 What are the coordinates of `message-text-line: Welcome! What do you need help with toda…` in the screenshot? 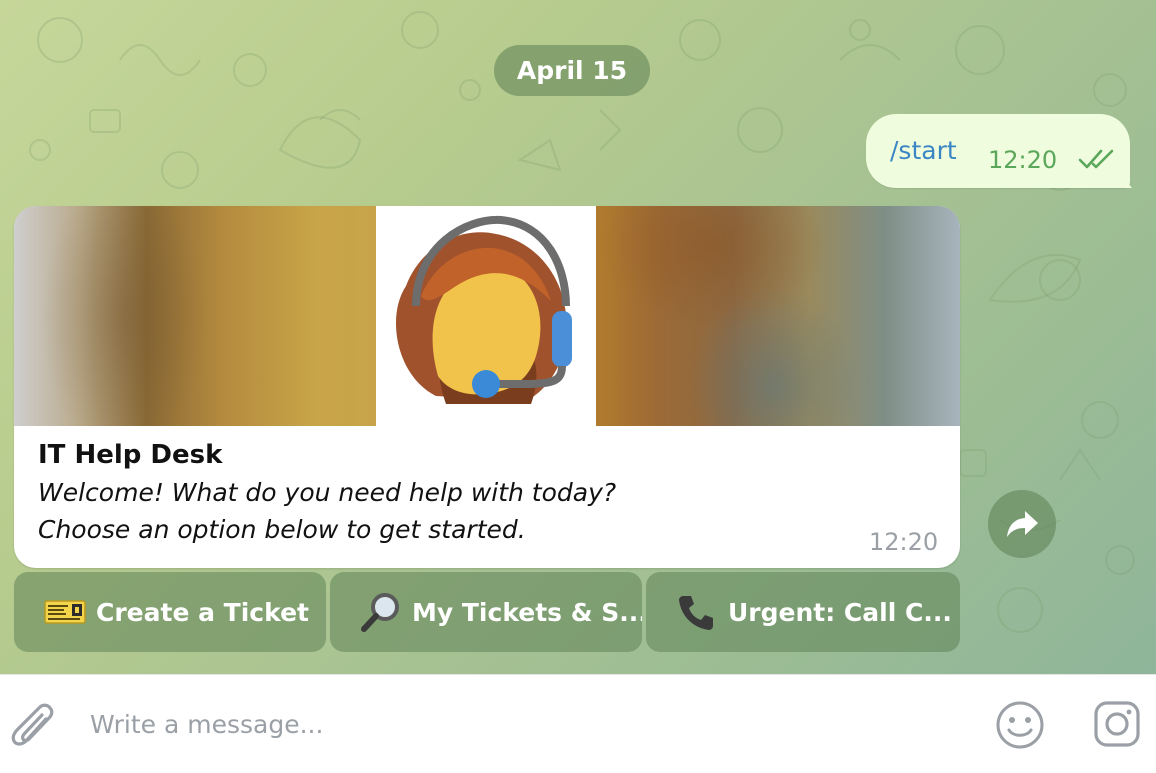 It's located at (327, 492).